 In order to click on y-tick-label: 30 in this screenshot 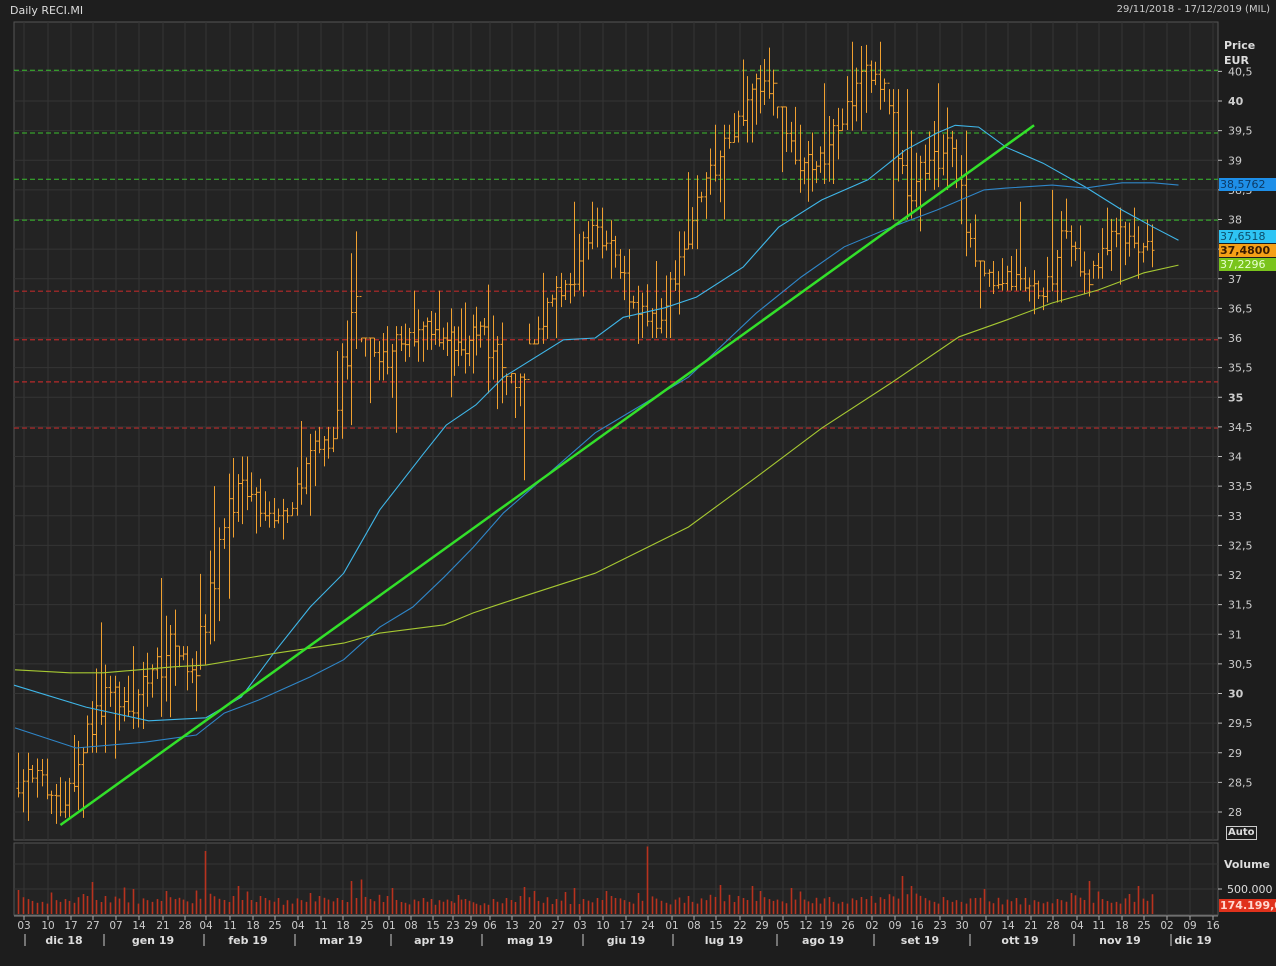, I will do `click(1236, 694)`.